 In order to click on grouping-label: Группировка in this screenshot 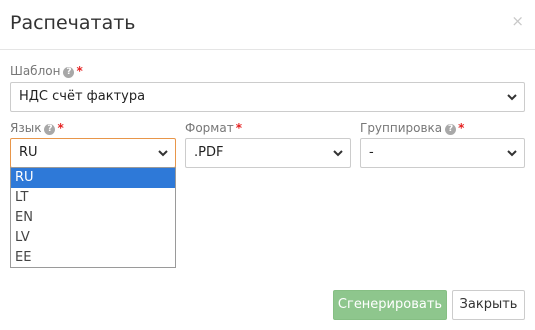, I will do `click(401, 128)`.